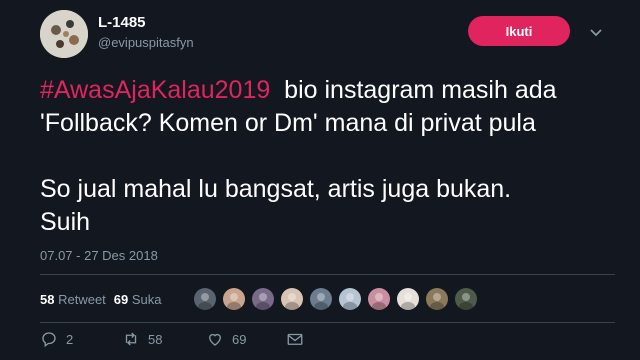  What do you see at coordinates (122, 22) in the screenshot?
I see `display-name: L-1485` at bounding box center [122, 22].